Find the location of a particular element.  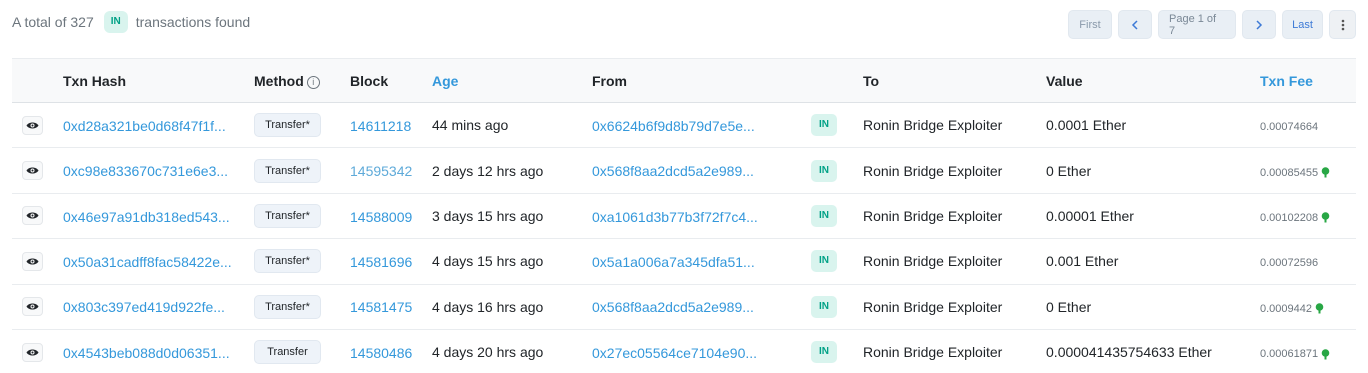

fee-cell: 0.00102208 is located at coordinates (1308, 215).